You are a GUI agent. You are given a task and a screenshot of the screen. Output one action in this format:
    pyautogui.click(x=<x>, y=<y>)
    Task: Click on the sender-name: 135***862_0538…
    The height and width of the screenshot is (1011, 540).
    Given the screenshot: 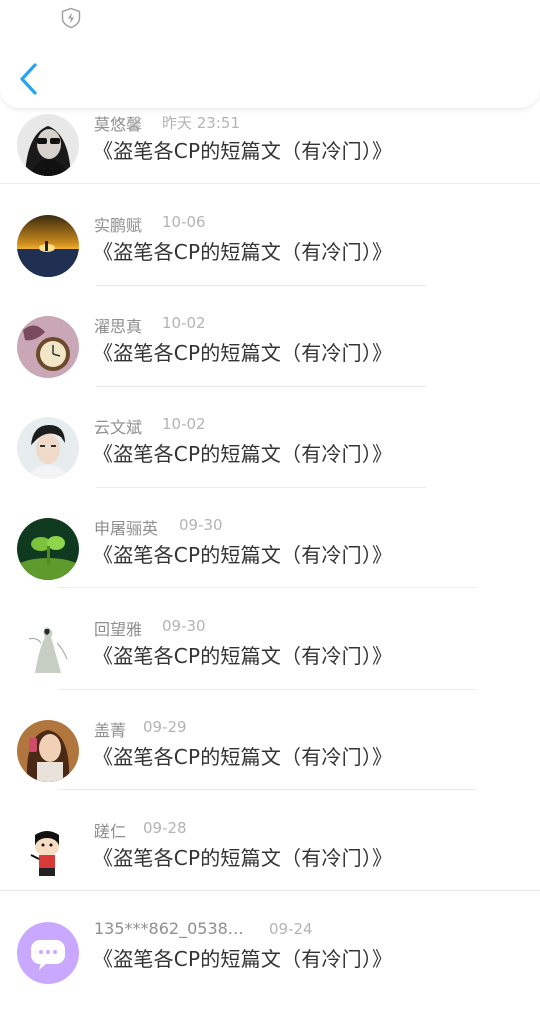 What is the action you would take?
    pyautogui.click(x=169, y=928)
    